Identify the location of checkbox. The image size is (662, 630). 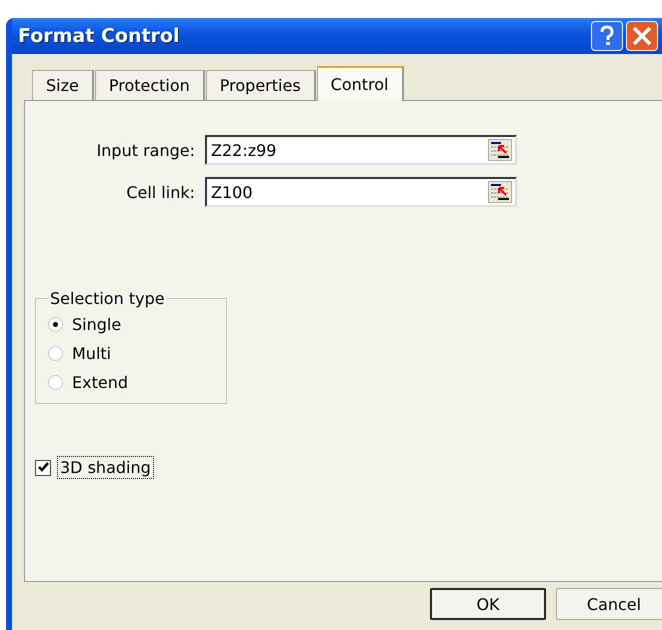
(43, 468).